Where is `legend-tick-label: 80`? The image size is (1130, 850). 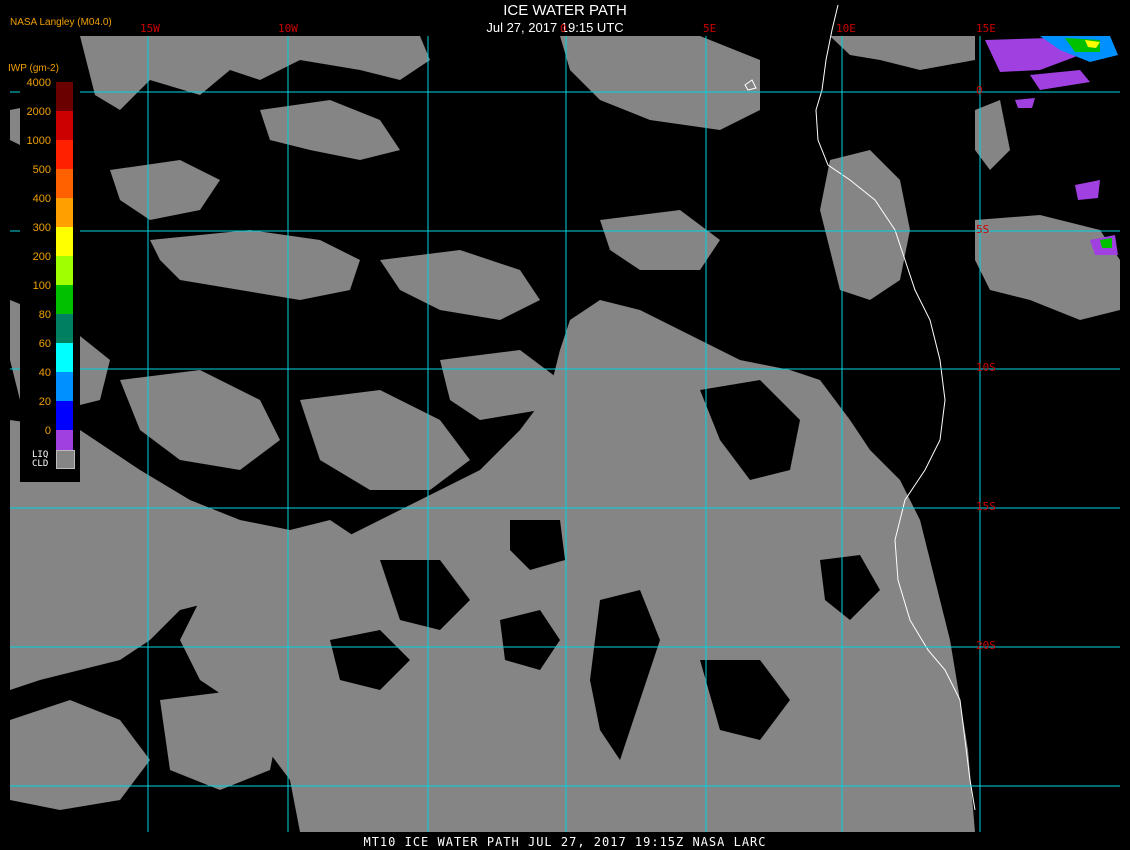 legend-tick-label: 80 is located at coordinates (44, 315).